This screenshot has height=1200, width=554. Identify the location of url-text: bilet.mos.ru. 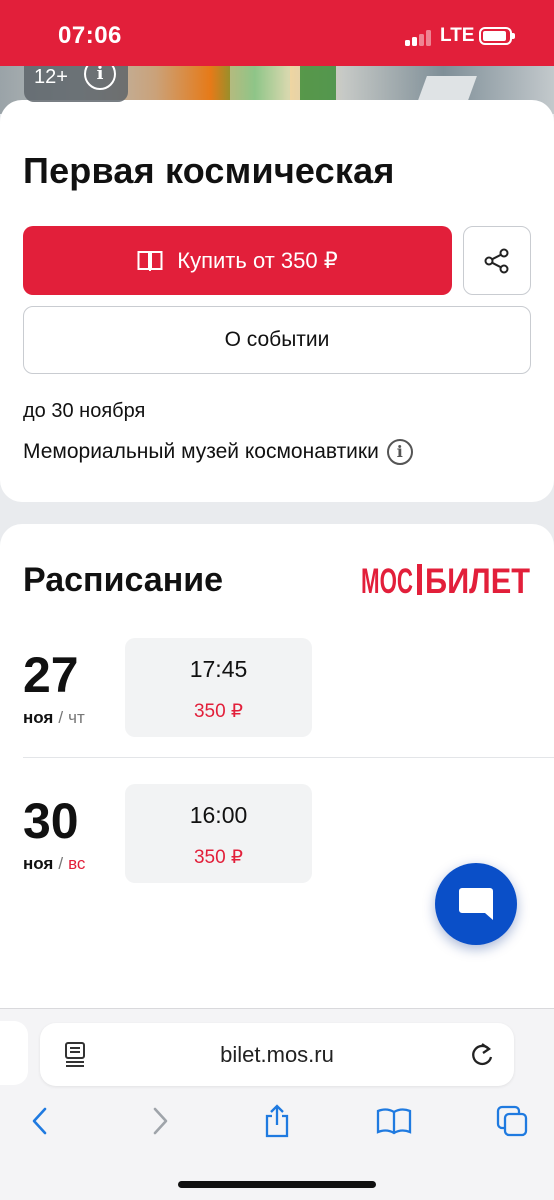
(277, 1054).